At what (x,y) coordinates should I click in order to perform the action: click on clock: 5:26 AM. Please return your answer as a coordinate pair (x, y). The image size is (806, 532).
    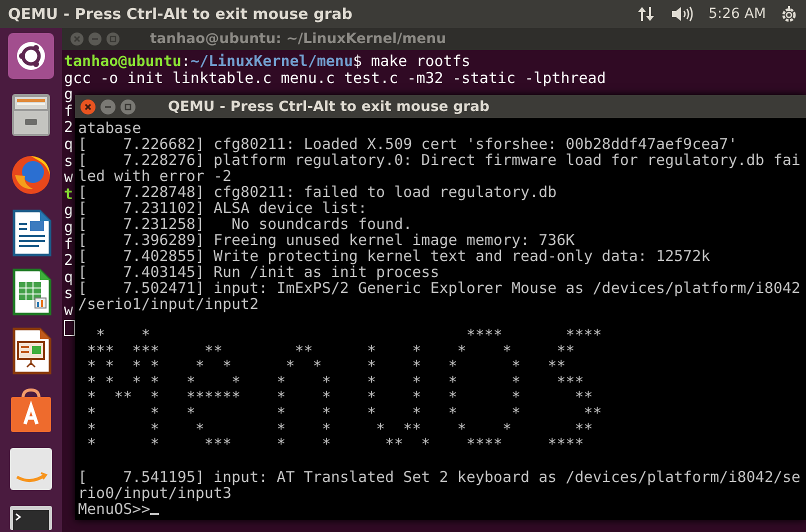
    Looking at the image, I should click on (737, 14).